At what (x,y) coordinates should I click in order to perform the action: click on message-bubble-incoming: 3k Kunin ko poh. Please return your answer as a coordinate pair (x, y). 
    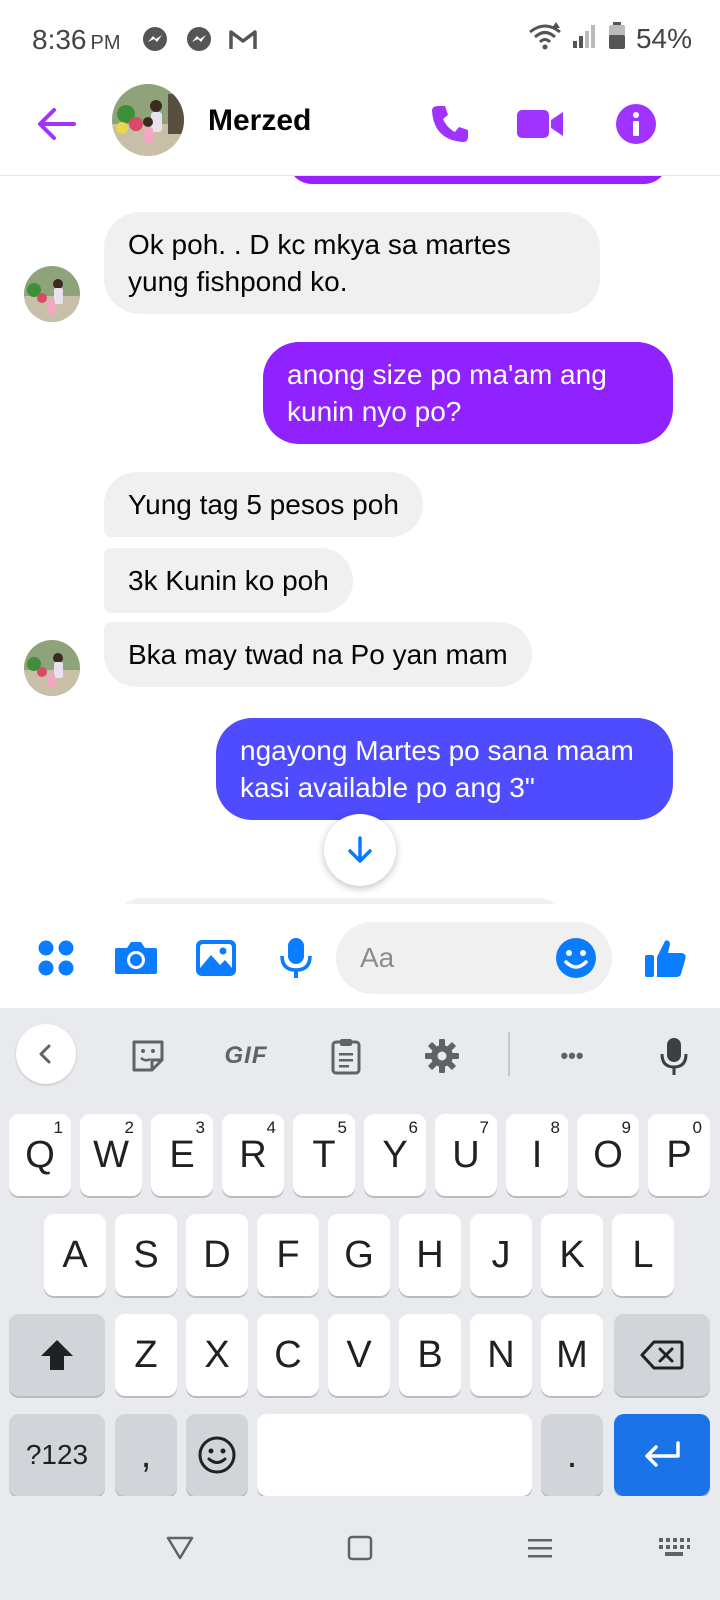
    Looking at the image, I should click on (228, 580).